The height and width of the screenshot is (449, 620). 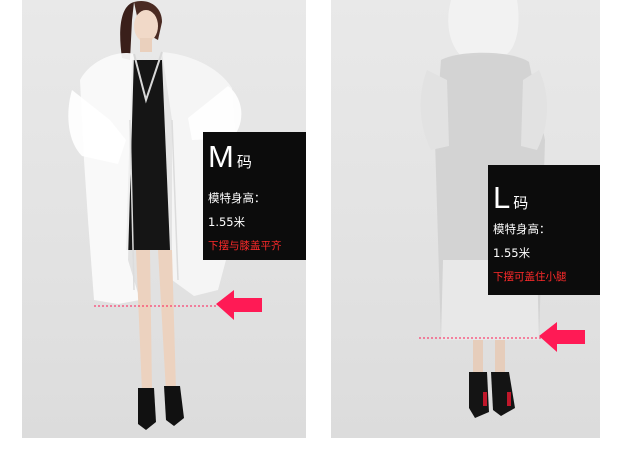 I want to click on size-label-m: M码 模特身高： 1.55米 下摆与膝盖平齐, so click(x=254, y=196).